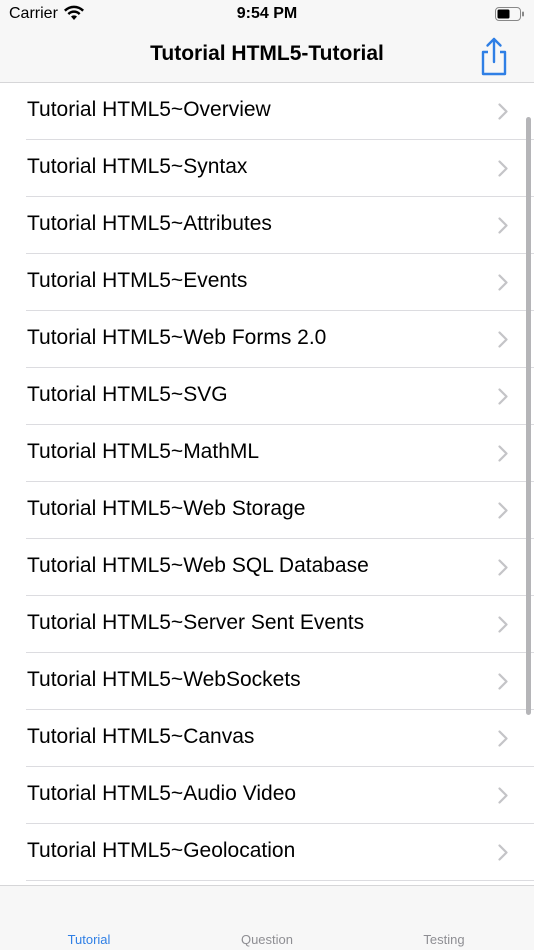 This screenshot has width=534, height=950. I want to click on list-item-label: Tutorial HTML5~WebSockets, so click(164, 679).